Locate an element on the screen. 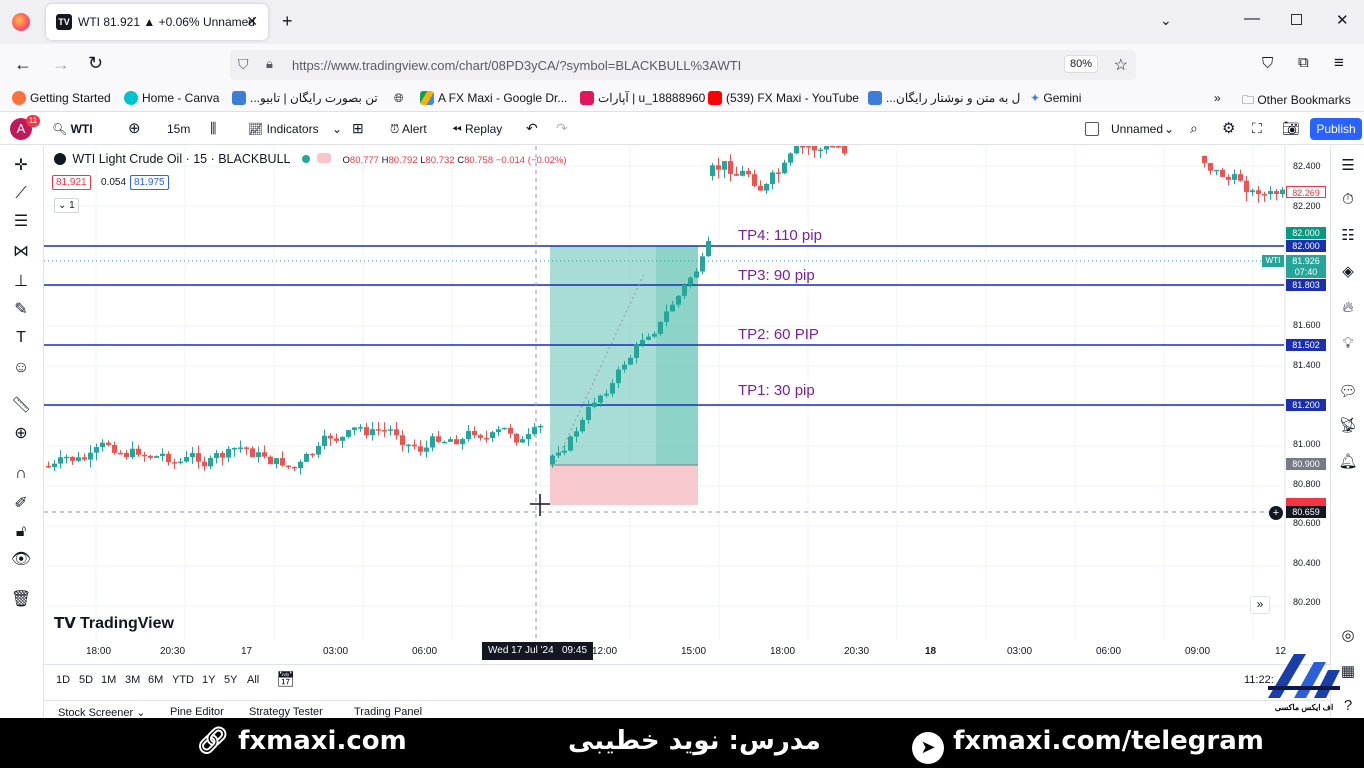 The width and height of the screenshot is (1364, 768). settings-gear-icon: ⚙ is located at coordinates (1228, 128).